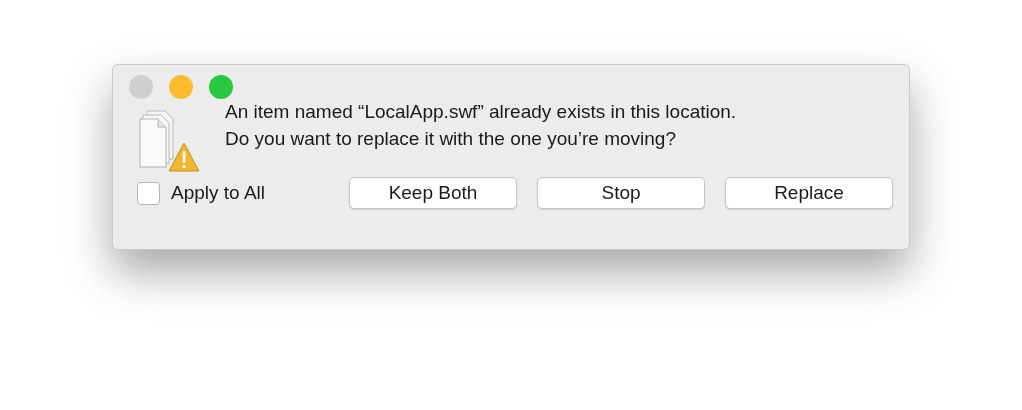 The image size is (1022, 410). I want to click on dialog-button: Replace, so click(809, 193).